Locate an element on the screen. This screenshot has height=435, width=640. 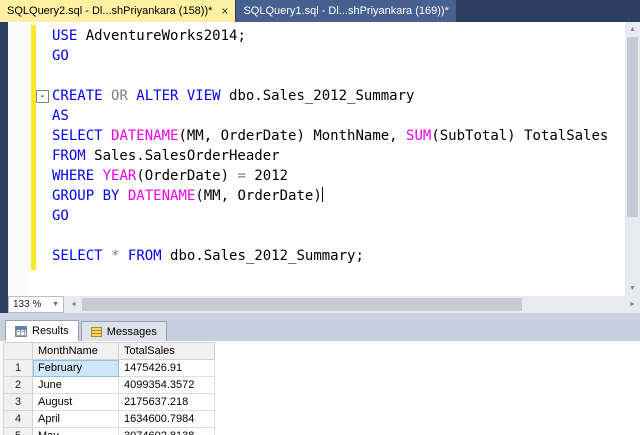
table-row: 4 April 1634600.7984 is located at coordinates (109, 419).